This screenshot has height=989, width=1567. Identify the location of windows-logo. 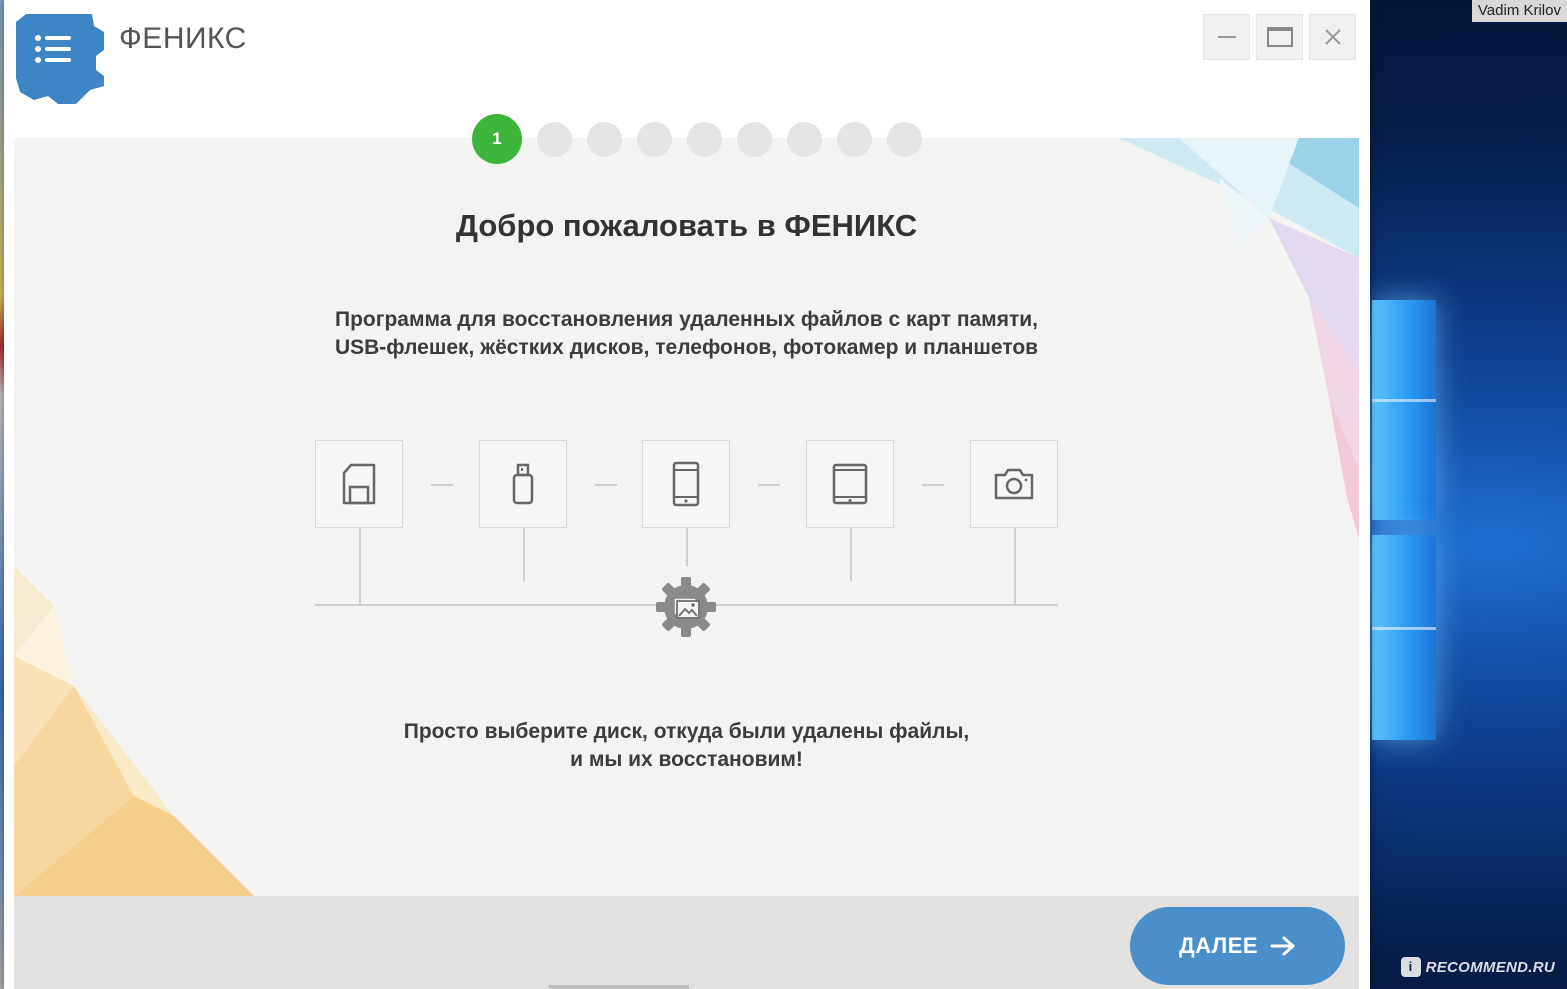
(1404, 520).